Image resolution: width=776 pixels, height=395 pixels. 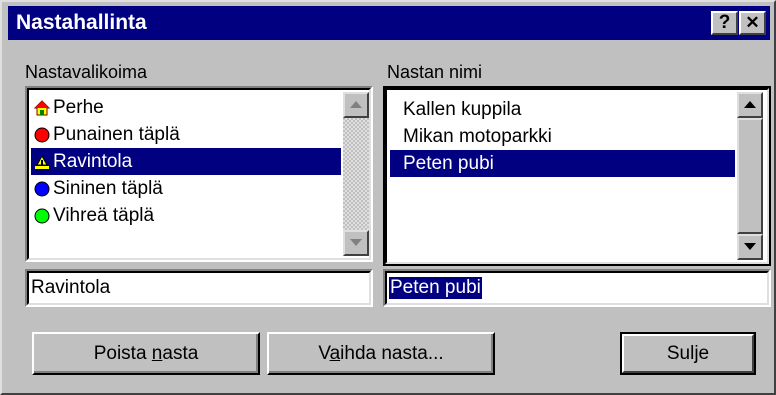 What do you see at coordinates (562, 163) in the screenshot?
I see `list-item-selected: Peten pubi` at bounding box center [562, 163].